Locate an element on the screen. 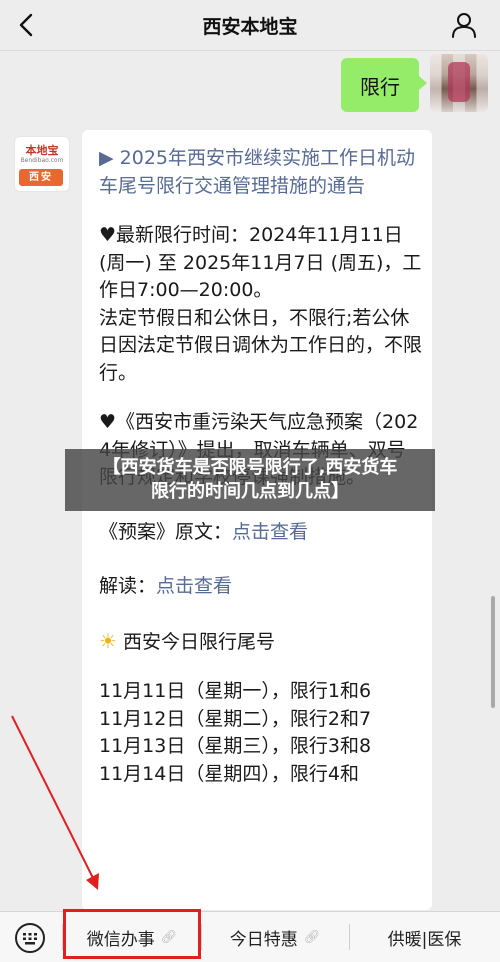 The width and height of the screenshot is (500, 962). menu-item-heating-insurance: 供暖|医保 is located at coordinates (424, 937).